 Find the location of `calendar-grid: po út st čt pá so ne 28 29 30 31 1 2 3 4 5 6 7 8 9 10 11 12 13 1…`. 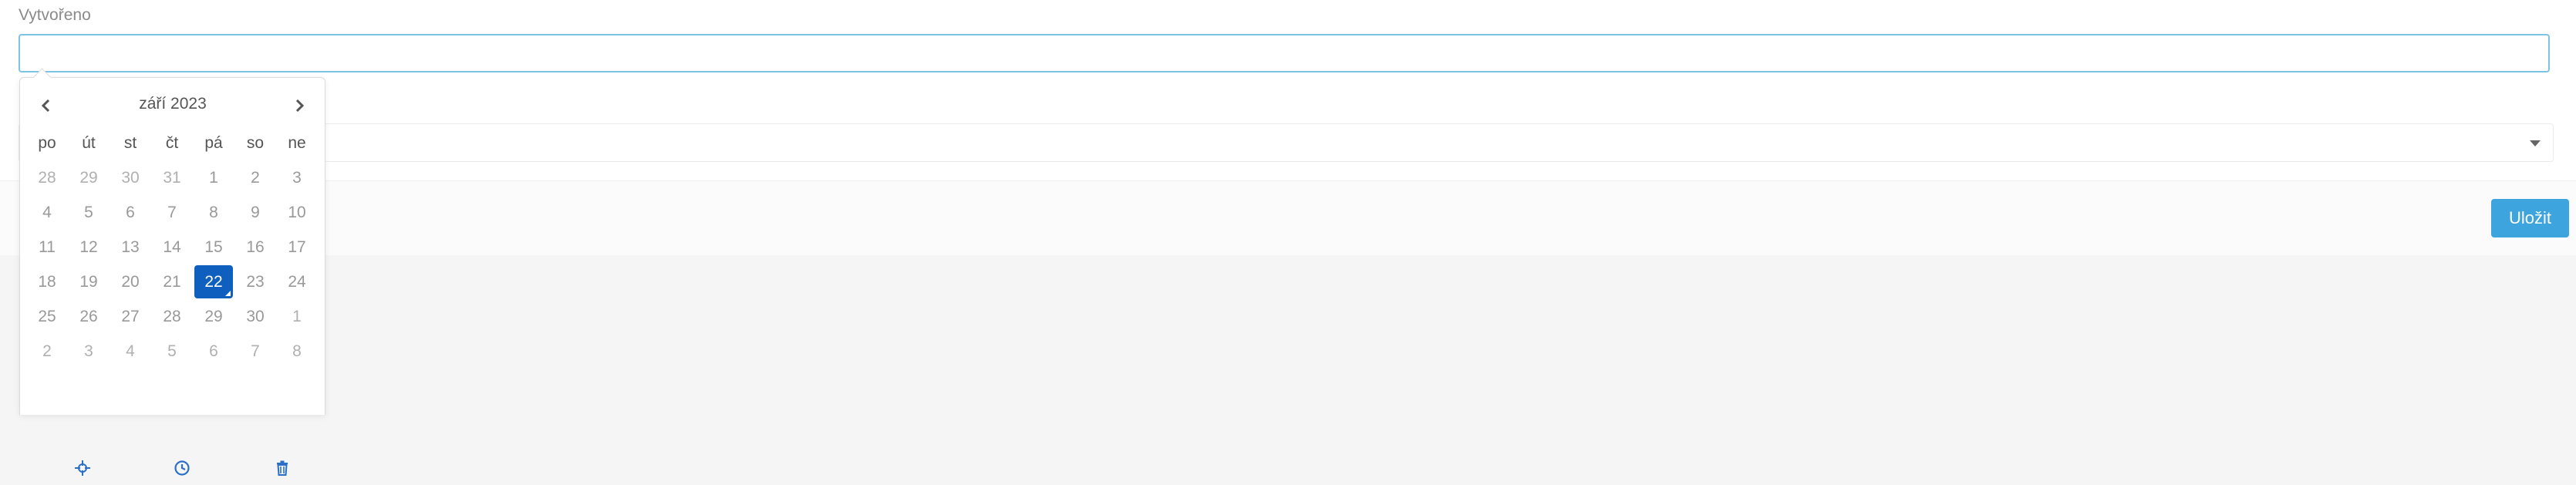

calendar-grid: po út st čt pá so ne 28 29 30 31 1 2 3 4 5 6 7 8 9 10 11 12 13 1… is located at coordinates (172, 247).